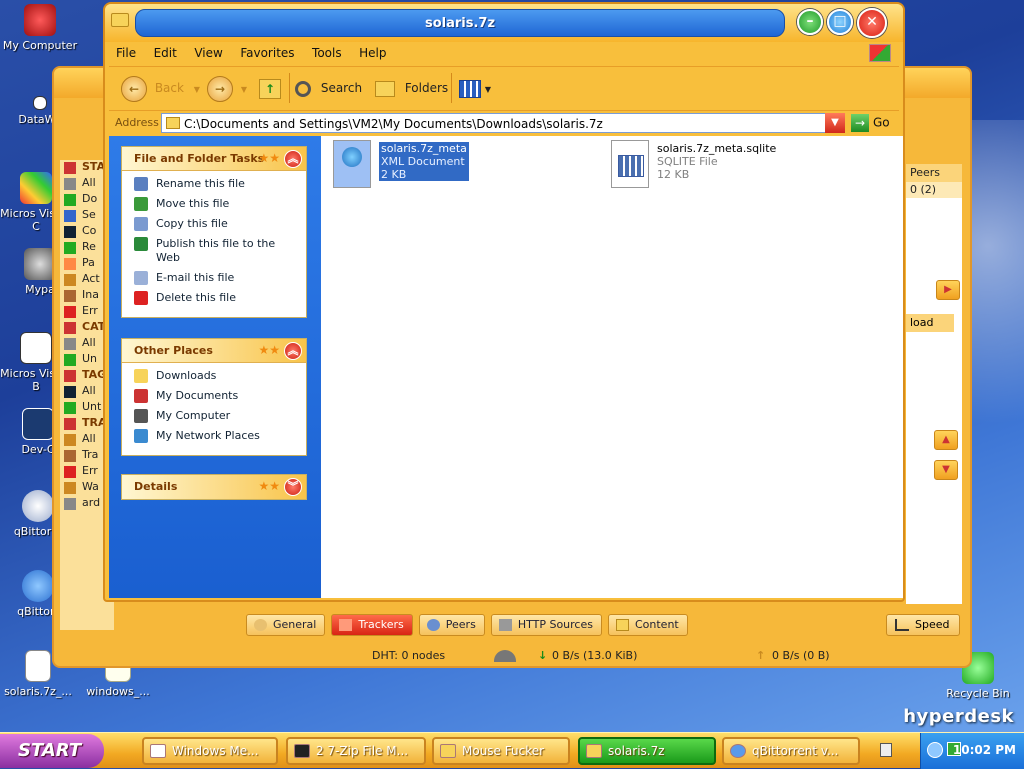 This screenshot has width=1024, height=769. I want to click on go-label: Go, so click(881, 122).